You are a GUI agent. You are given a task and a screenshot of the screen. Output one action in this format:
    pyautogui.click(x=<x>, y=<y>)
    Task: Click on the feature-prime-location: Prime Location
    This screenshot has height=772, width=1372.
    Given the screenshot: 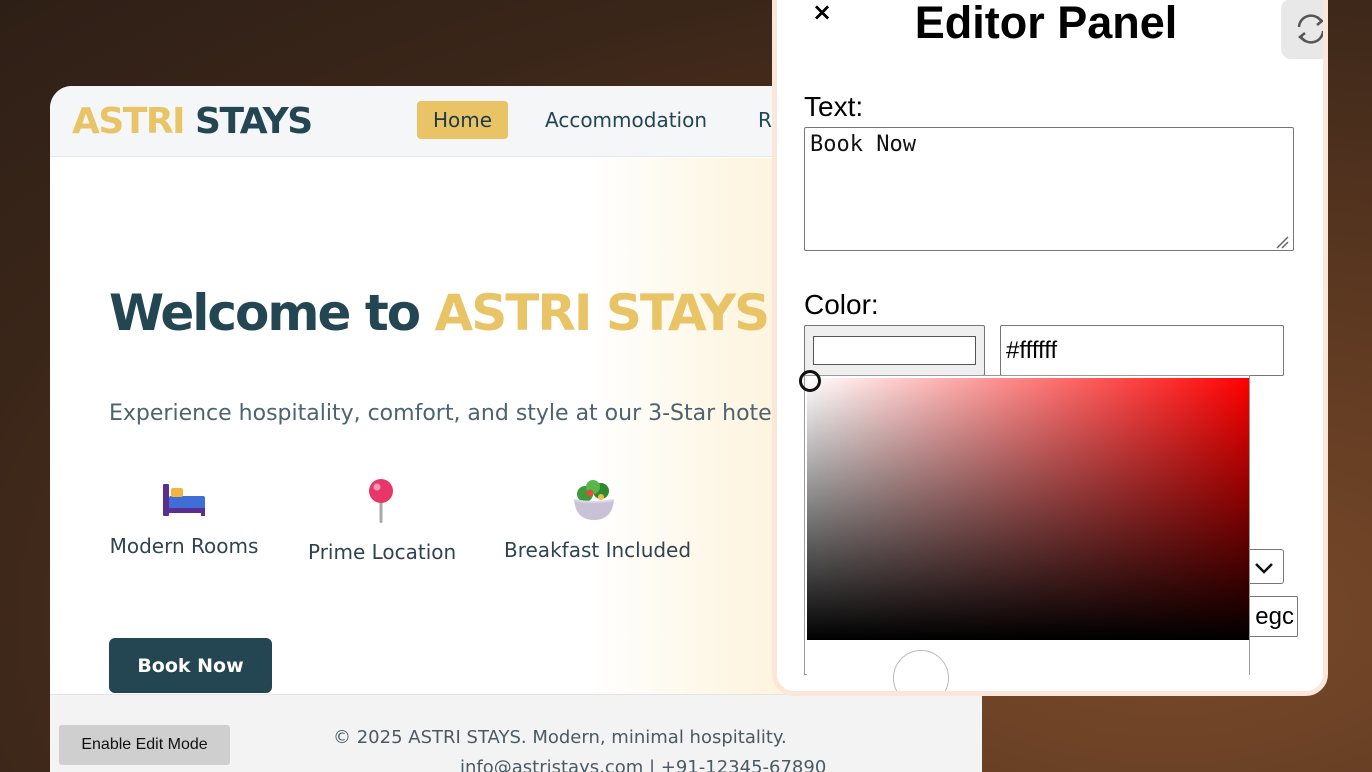 What is the action you would take?
    pyautogui.click(x=382, y=521)
    